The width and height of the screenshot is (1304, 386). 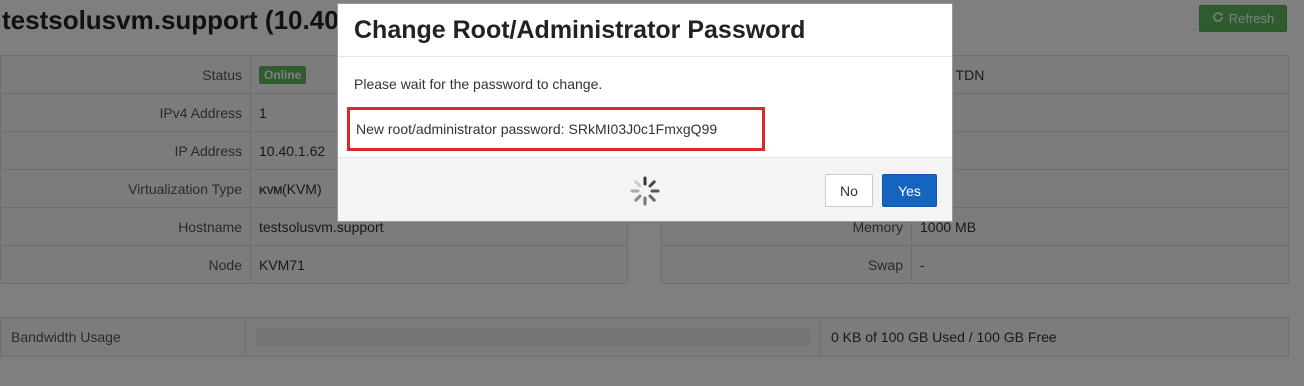 I want to click on modal-footer: No Yes, so click(x=645, y=189).